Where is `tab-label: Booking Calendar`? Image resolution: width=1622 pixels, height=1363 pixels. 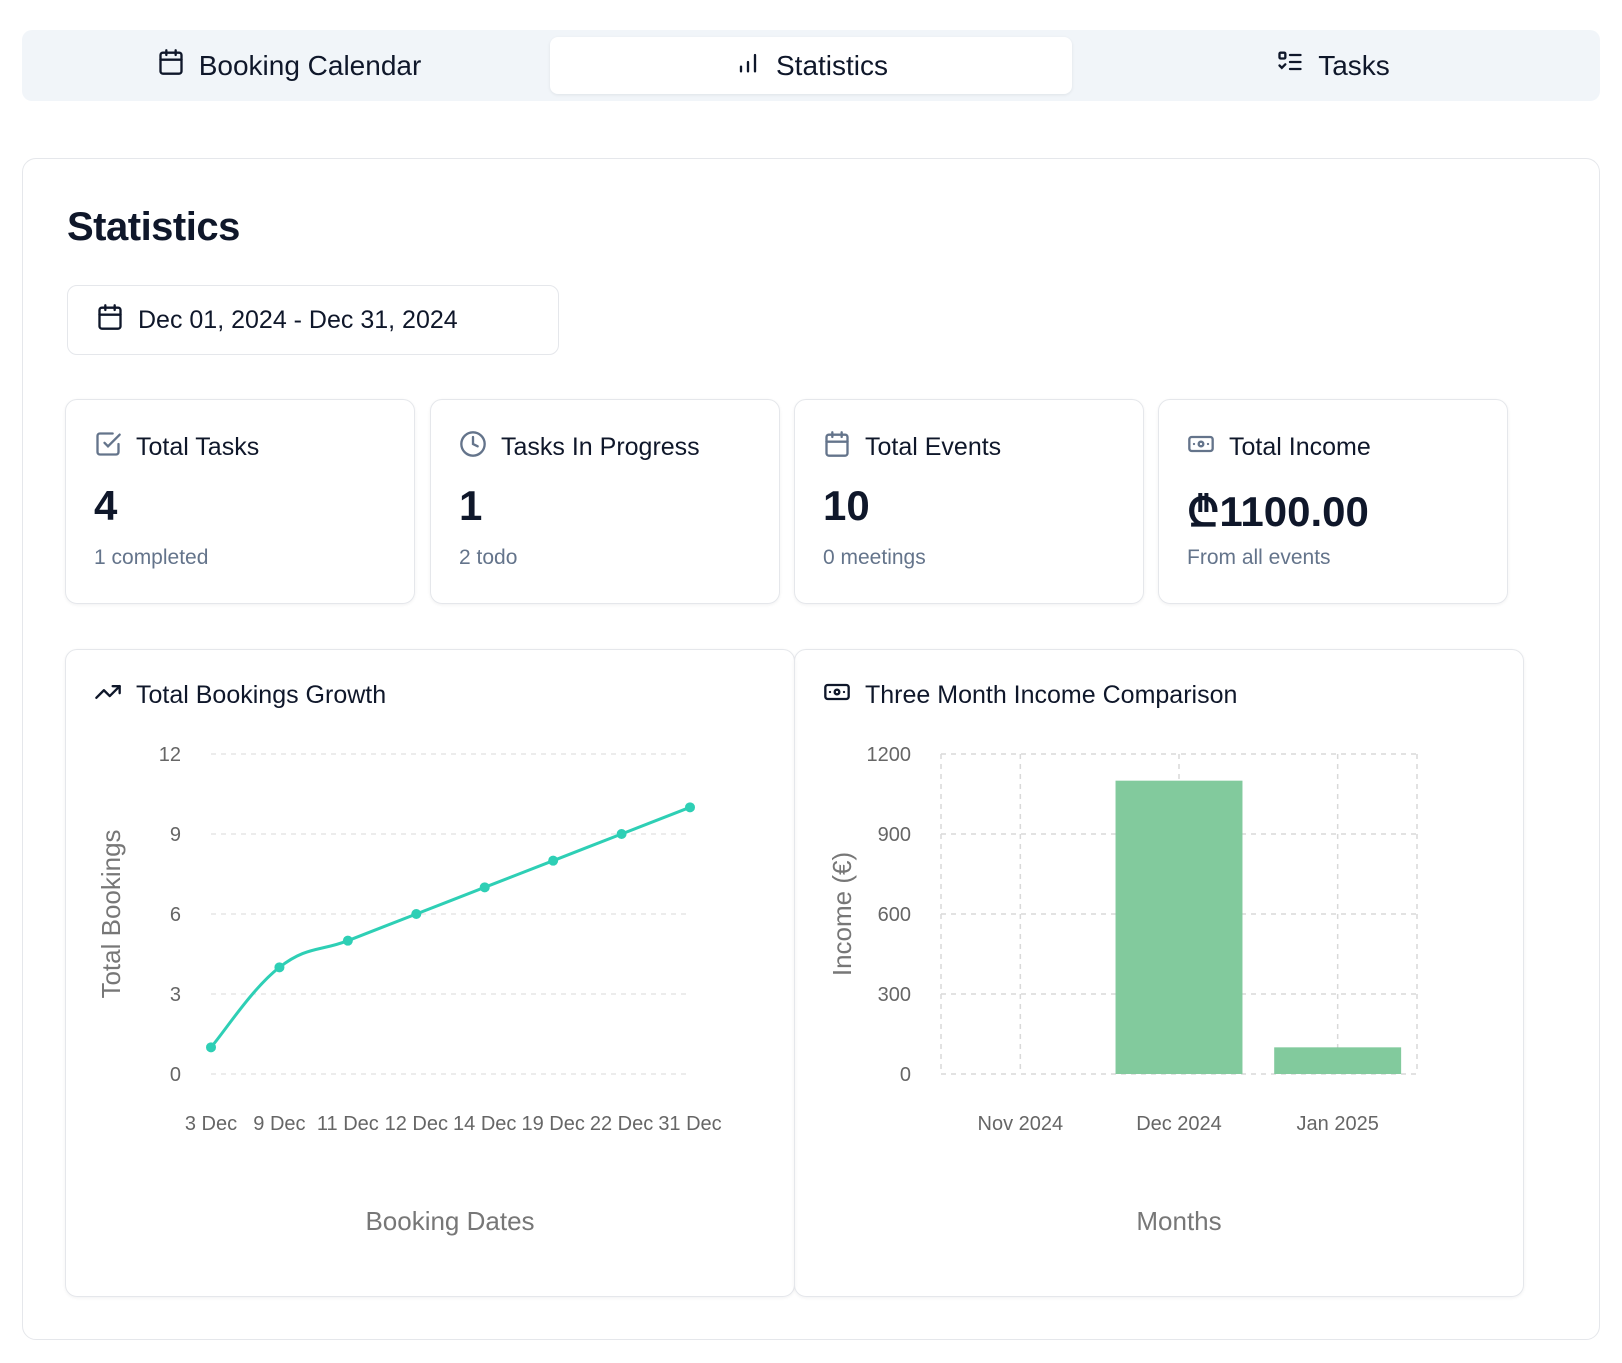 tab-label: Booking Calendar is located at coordinates (310, 65).